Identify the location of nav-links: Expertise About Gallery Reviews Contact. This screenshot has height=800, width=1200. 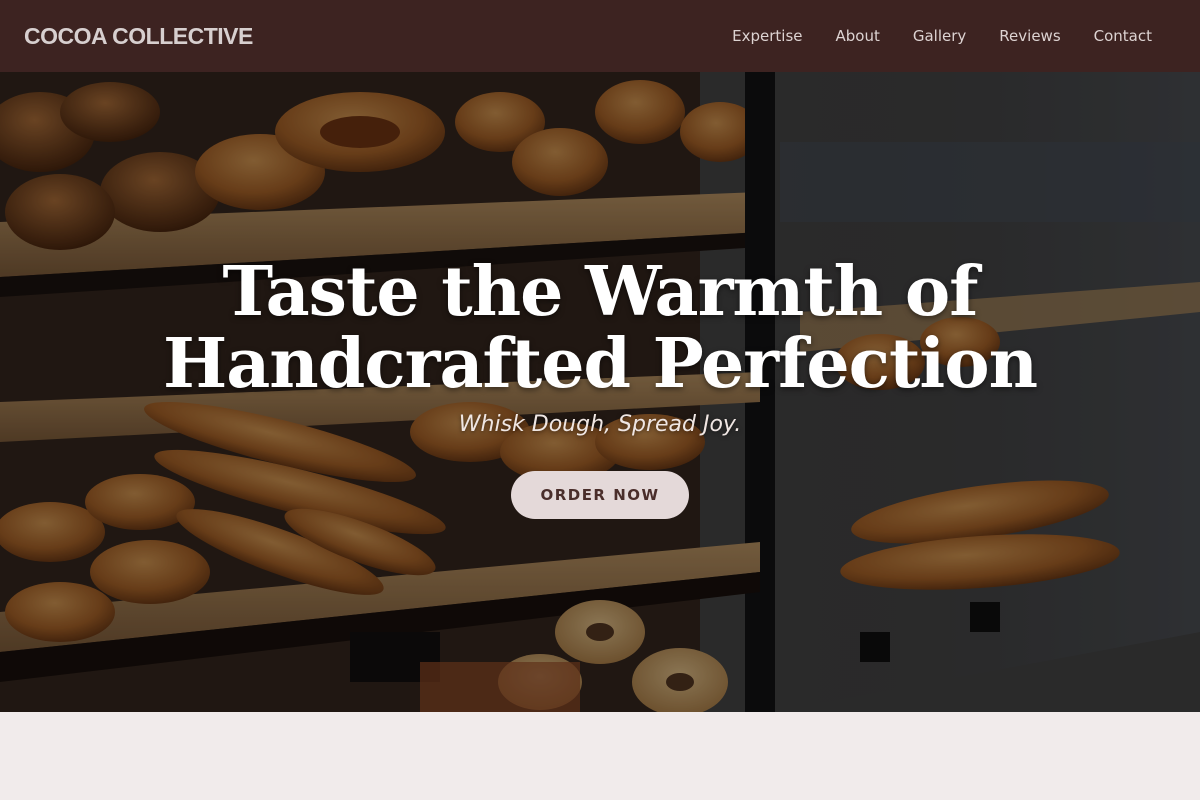
(942, 36).